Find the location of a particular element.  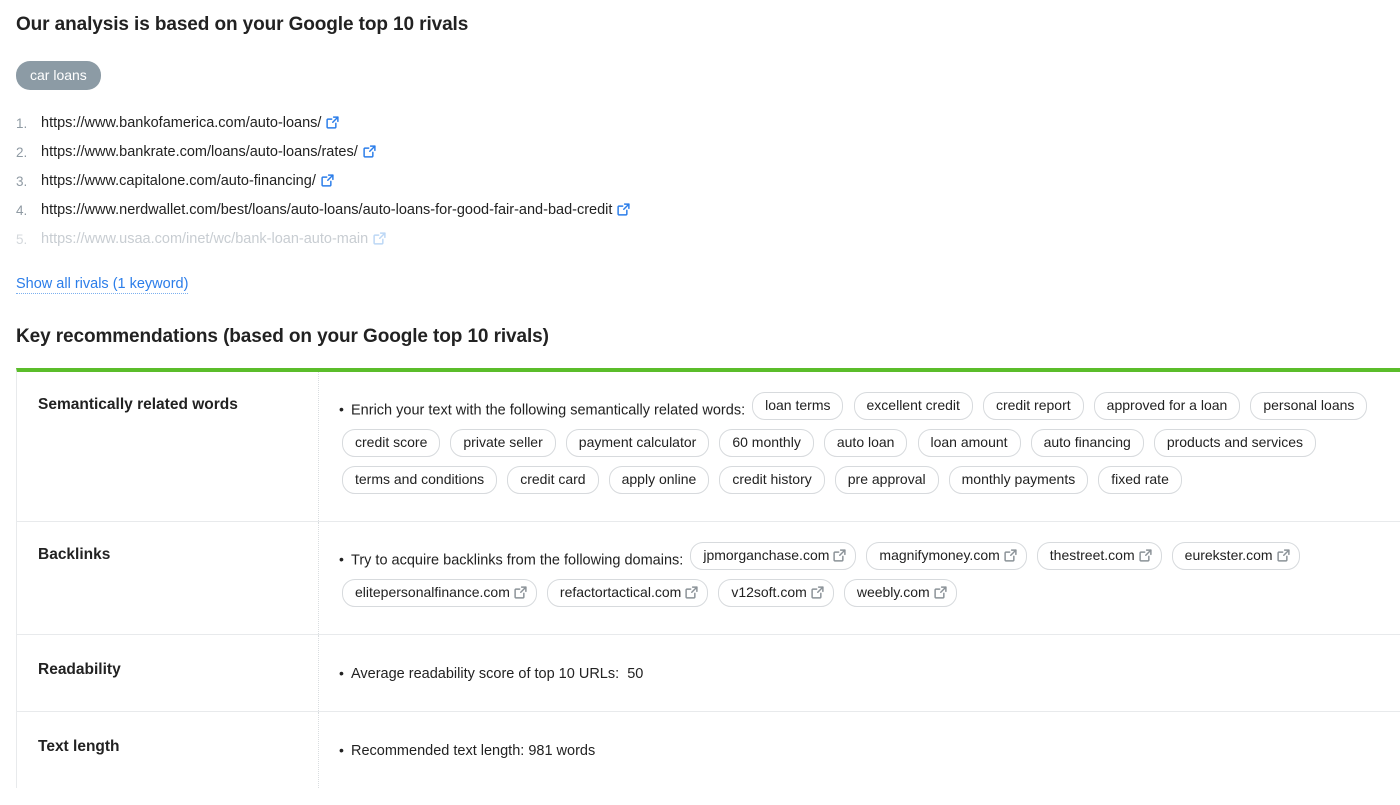

chip-label: jpmorganchase.com is located at coordinates (766, 555).